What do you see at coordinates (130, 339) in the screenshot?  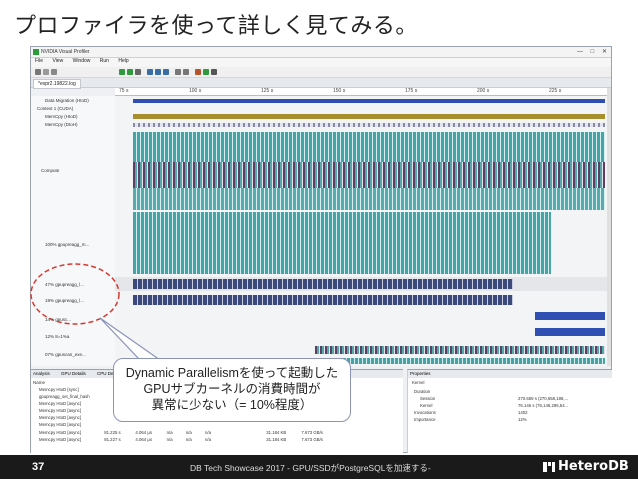 I see `callout-pointer` at bounding box center [130, 339].